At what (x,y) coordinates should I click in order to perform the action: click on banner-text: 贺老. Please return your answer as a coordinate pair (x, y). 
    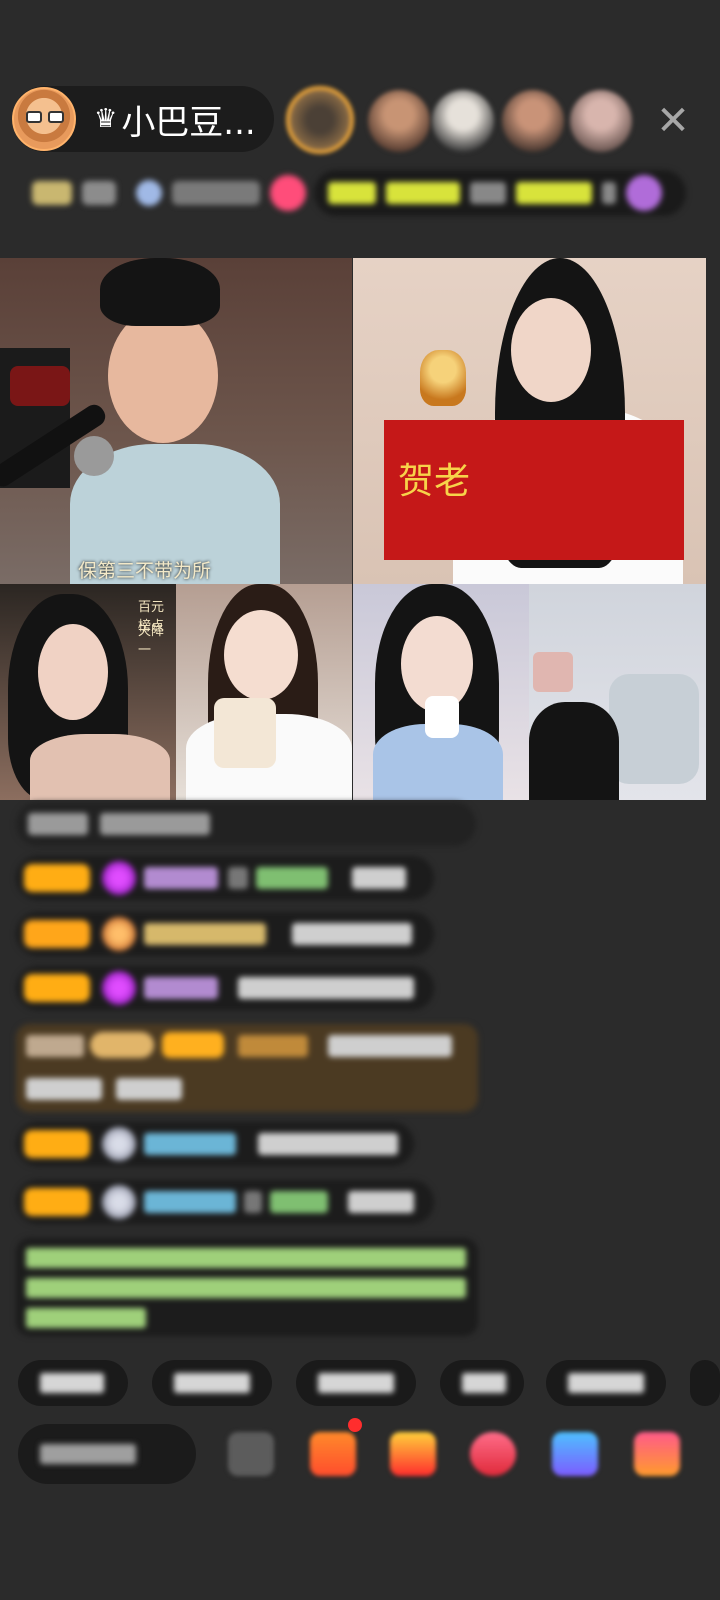
    Looking at the image, I should click on (434, 481).